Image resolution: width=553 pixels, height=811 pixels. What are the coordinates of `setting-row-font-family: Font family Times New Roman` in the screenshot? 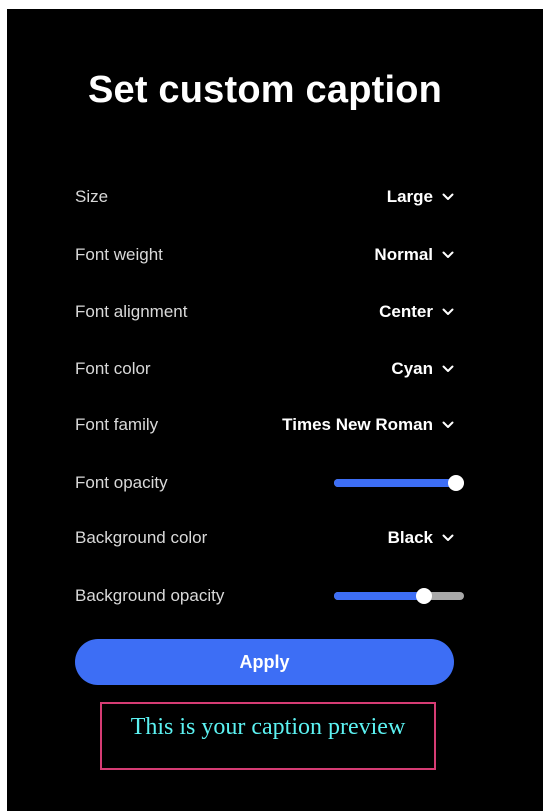 It's located at (265, 425).